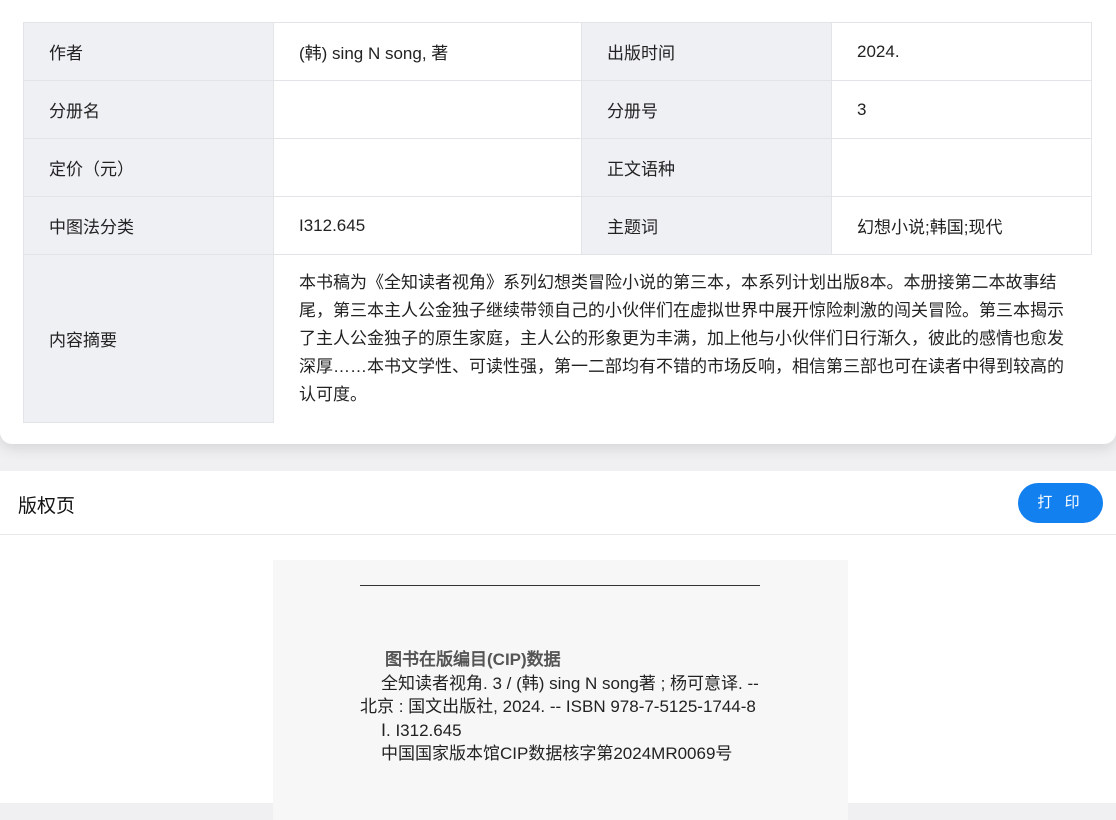 The height and width of the screenshot is (820, 1116). What do you see at coordinates (557, 753) in the screenshot?
I see `cip-line-3: 中国国家版本馆CIP数据核字第2024MR0069号` at bounding box center [557, 753].